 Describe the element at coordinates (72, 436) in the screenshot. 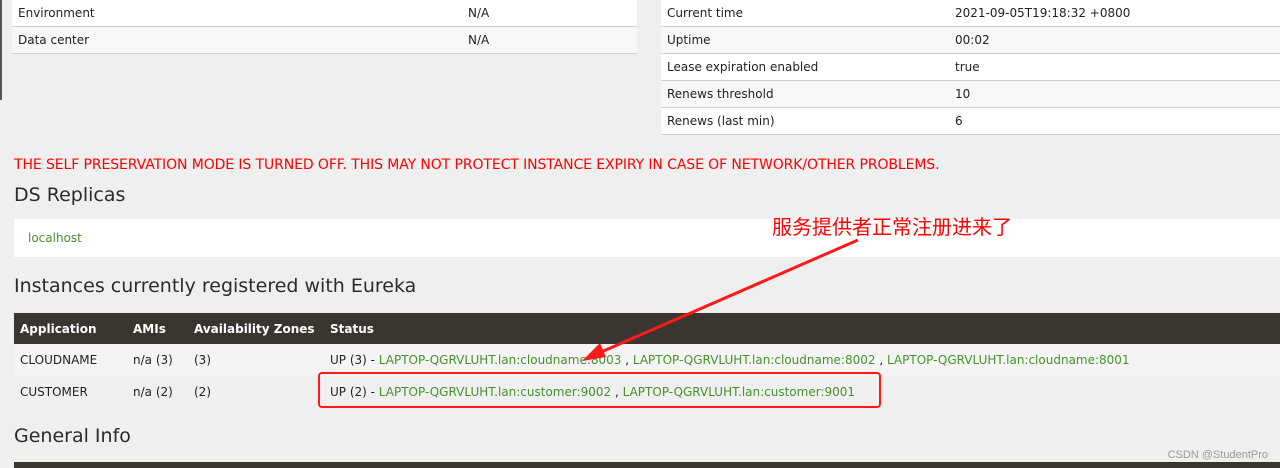

I see `general-info-heading: General Info` at that location.